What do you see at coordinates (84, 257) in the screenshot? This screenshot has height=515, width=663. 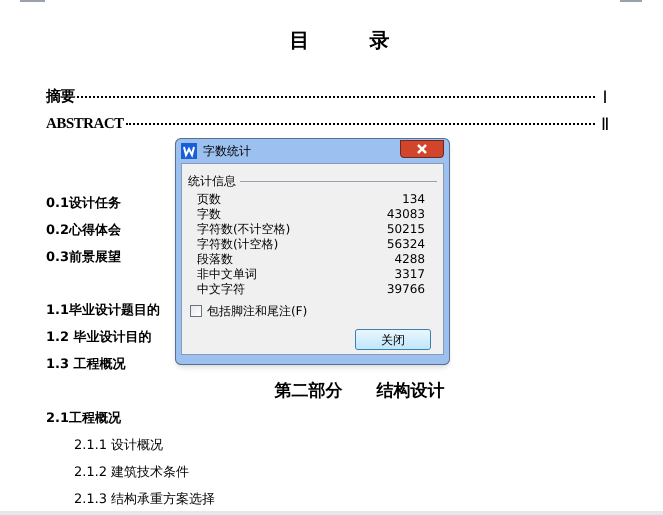 I see `toc-entry: 0.3前景展望` at bounding box center [84, 257].